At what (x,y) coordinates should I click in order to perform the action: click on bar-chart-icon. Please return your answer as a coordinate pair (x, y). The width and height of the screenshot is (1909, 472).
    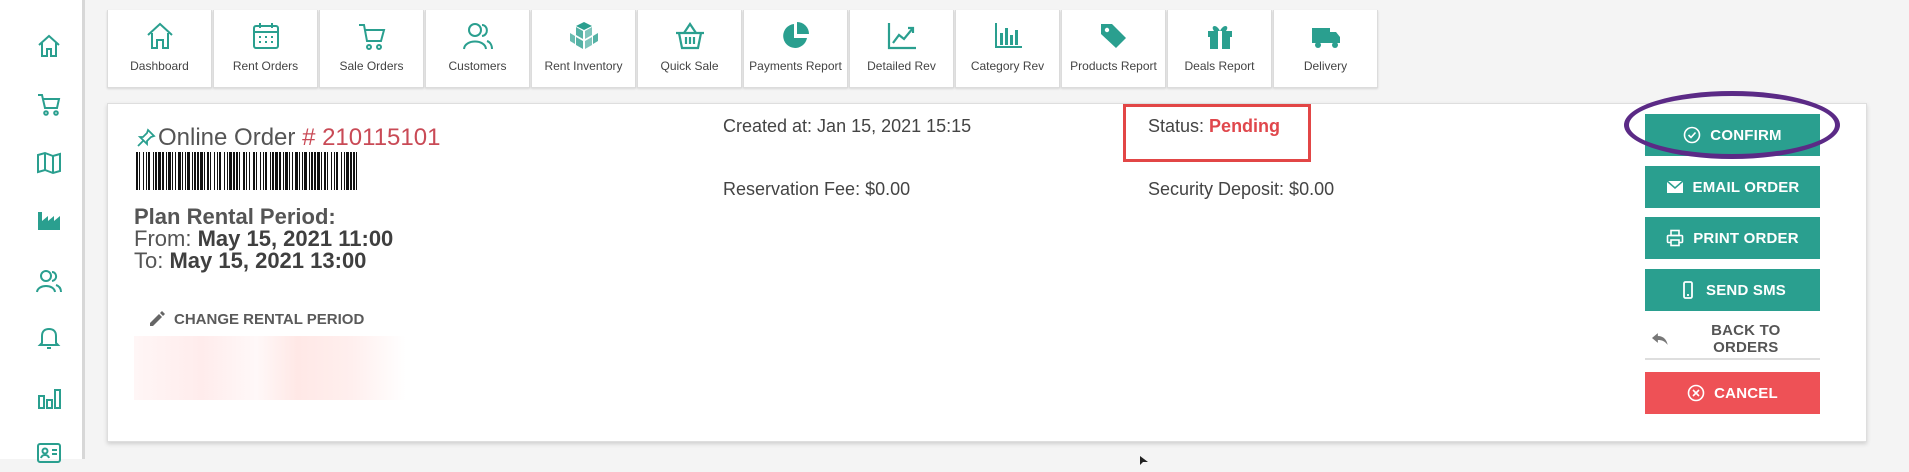
    Looking at the image, I should click on (49, 399).